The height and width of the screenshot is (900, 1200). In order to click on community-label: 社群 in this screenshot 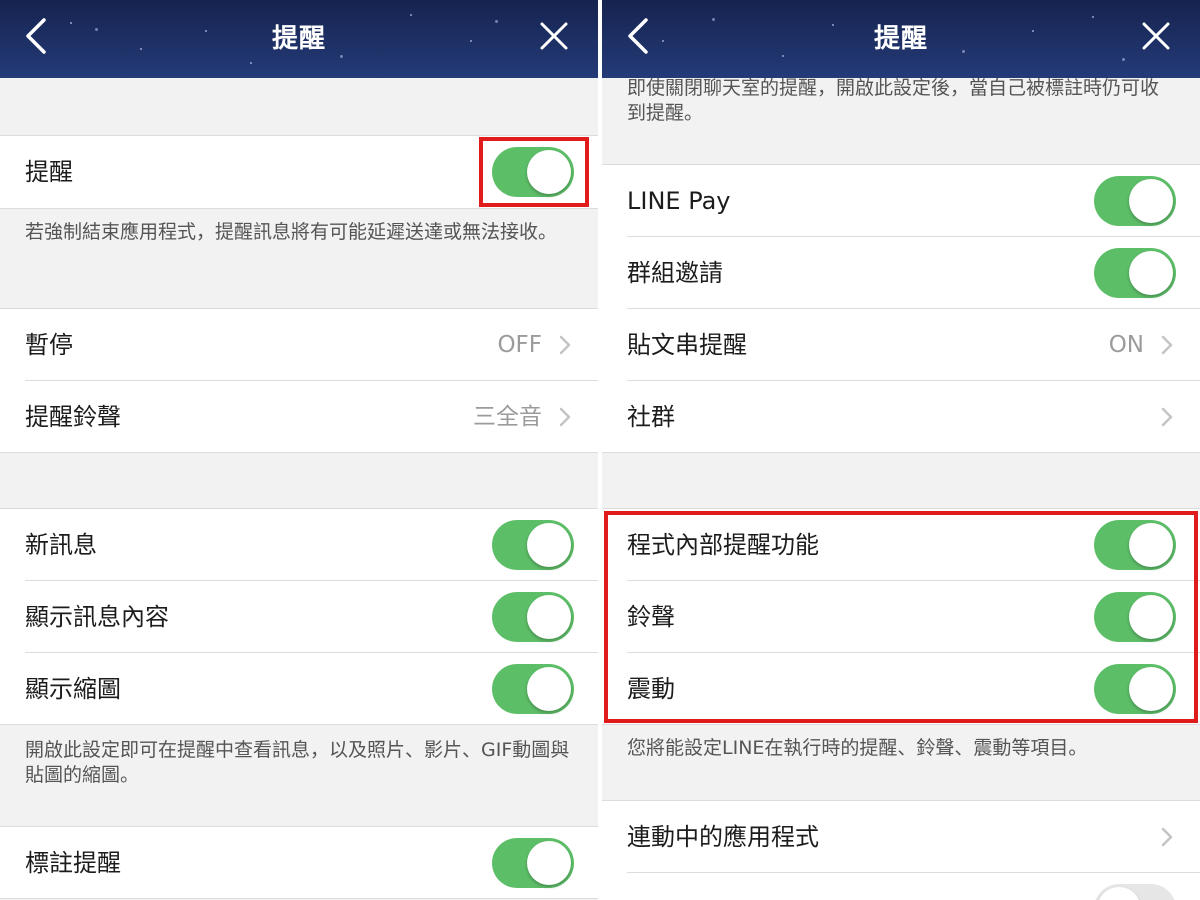, I will do `click(651, 417)`.